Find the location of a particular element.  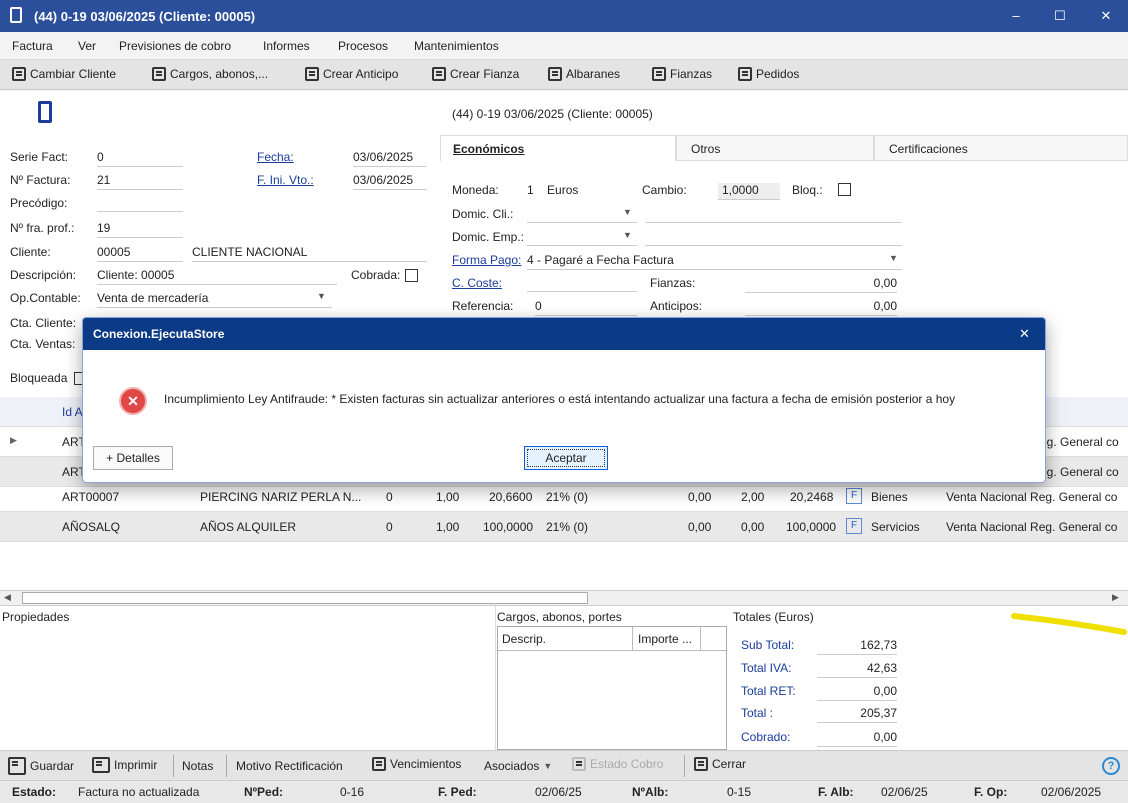

cambiar-cliente-button: Cambiar Cliente is located at coordinates (64, 74).